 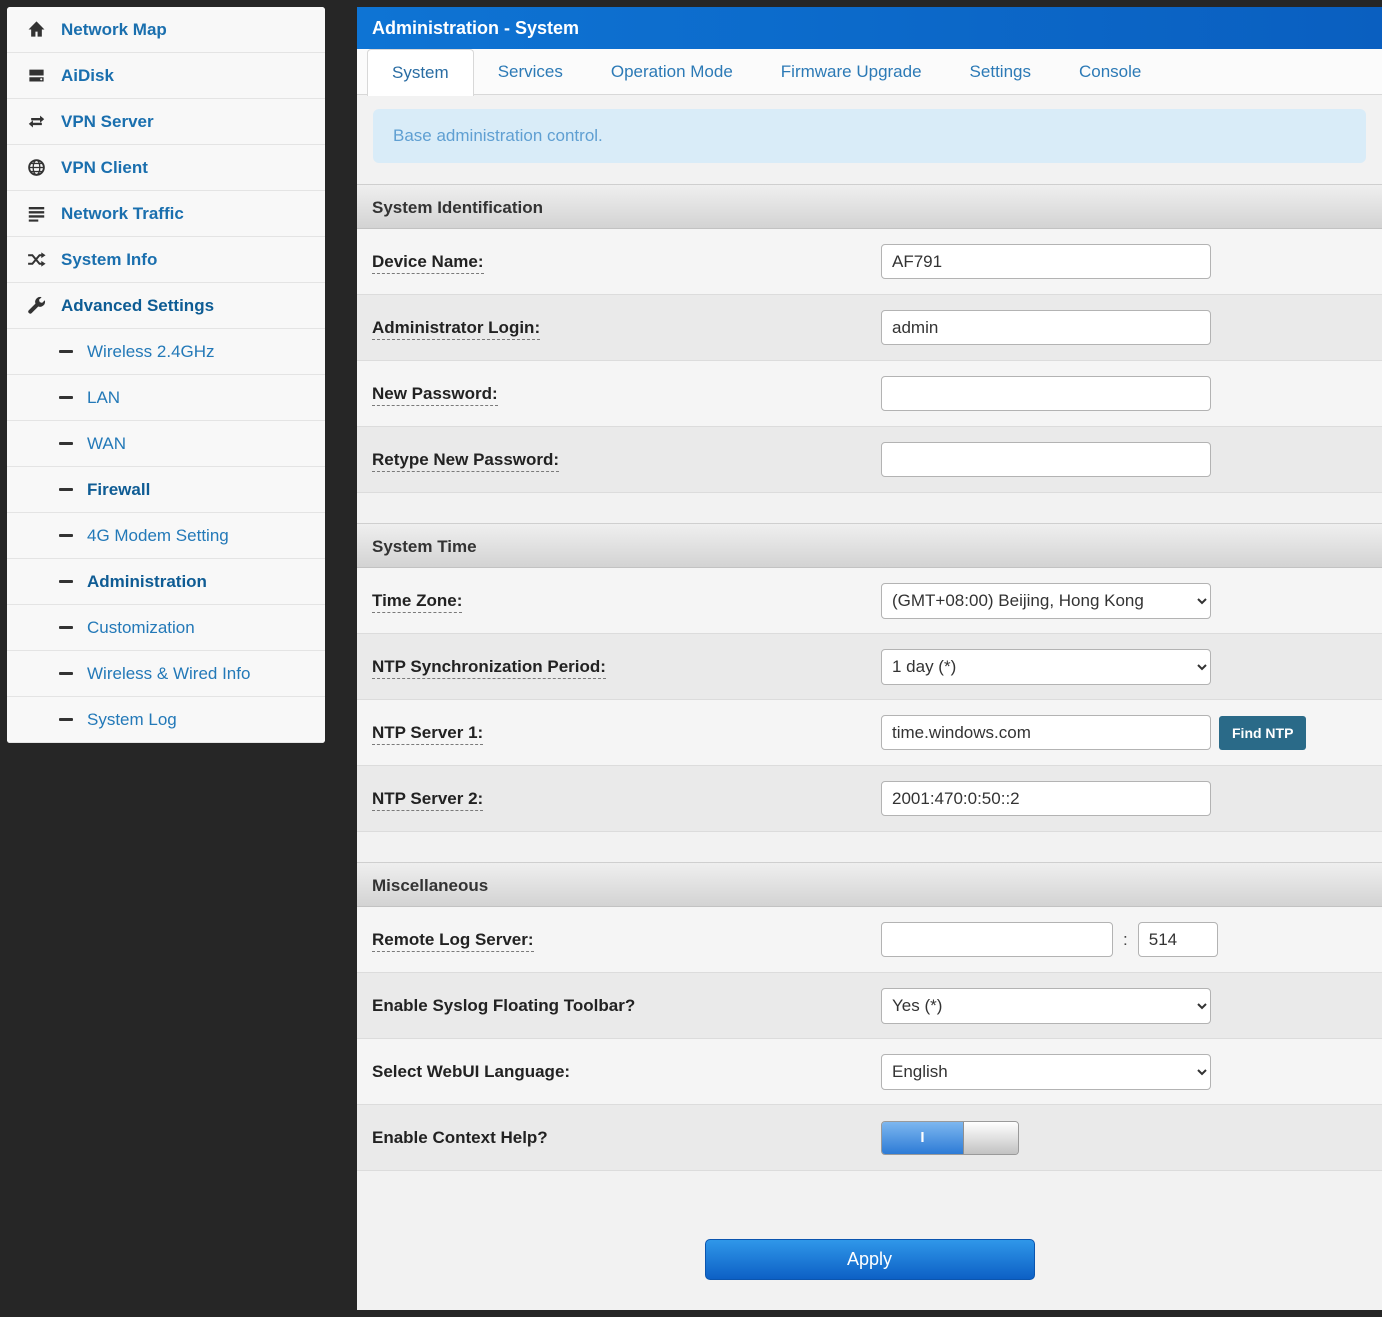 I want to click on syslog-toolbar-label: Enable Syslog Floating Toolbar?, so click(x=504, y=1005).